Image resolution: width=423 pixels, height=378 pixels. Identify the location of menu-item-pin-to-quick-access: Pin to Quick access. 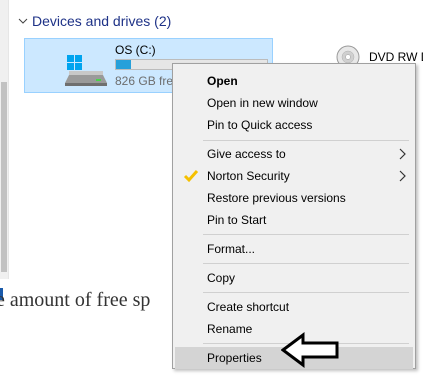
(294, 125).